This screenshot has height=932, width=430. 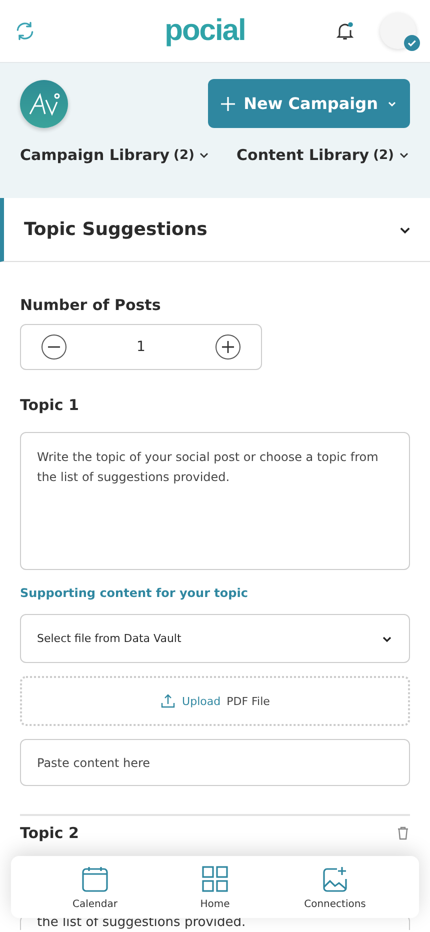 I want to click on upload-link: Upload, so click(x=201, y=701).